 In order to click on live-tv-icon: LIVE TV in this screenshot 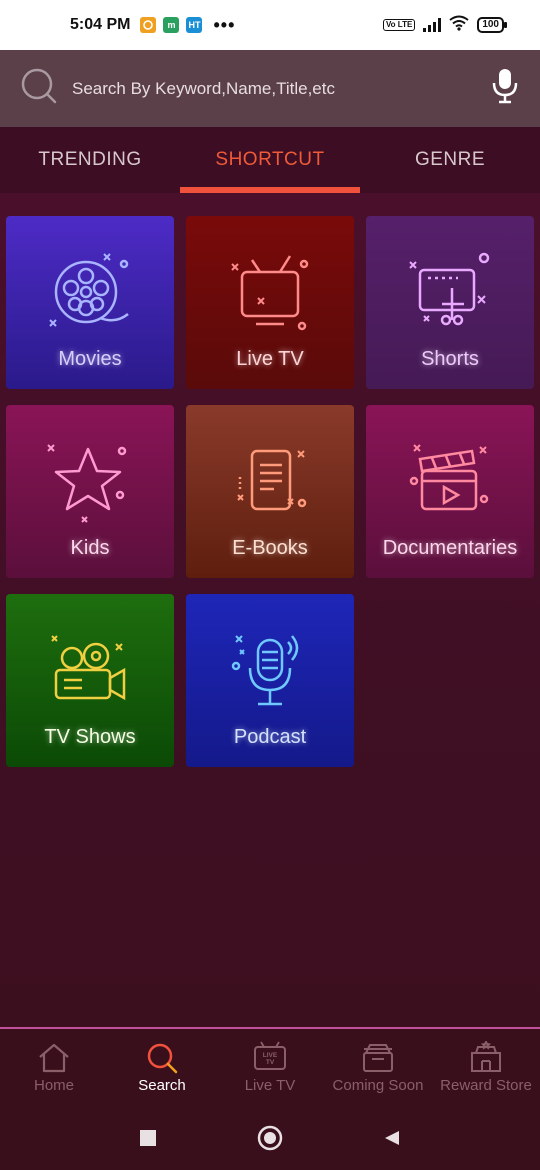, I will do `click(270, 1055)`.